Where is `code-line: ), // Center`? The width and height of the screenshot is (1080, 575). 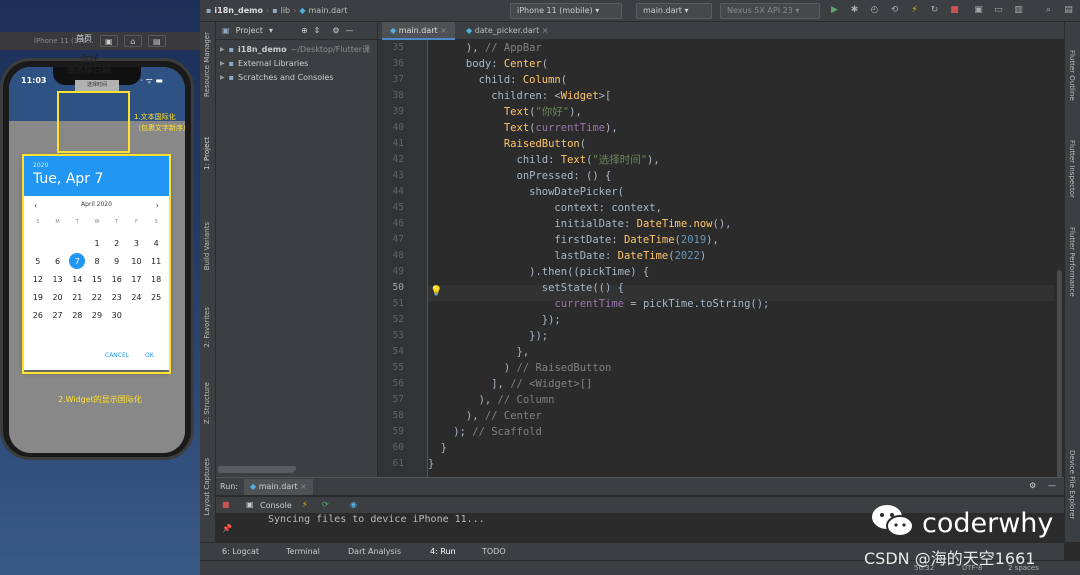
code-line: ), // Center is located at coordinates (485, 416).